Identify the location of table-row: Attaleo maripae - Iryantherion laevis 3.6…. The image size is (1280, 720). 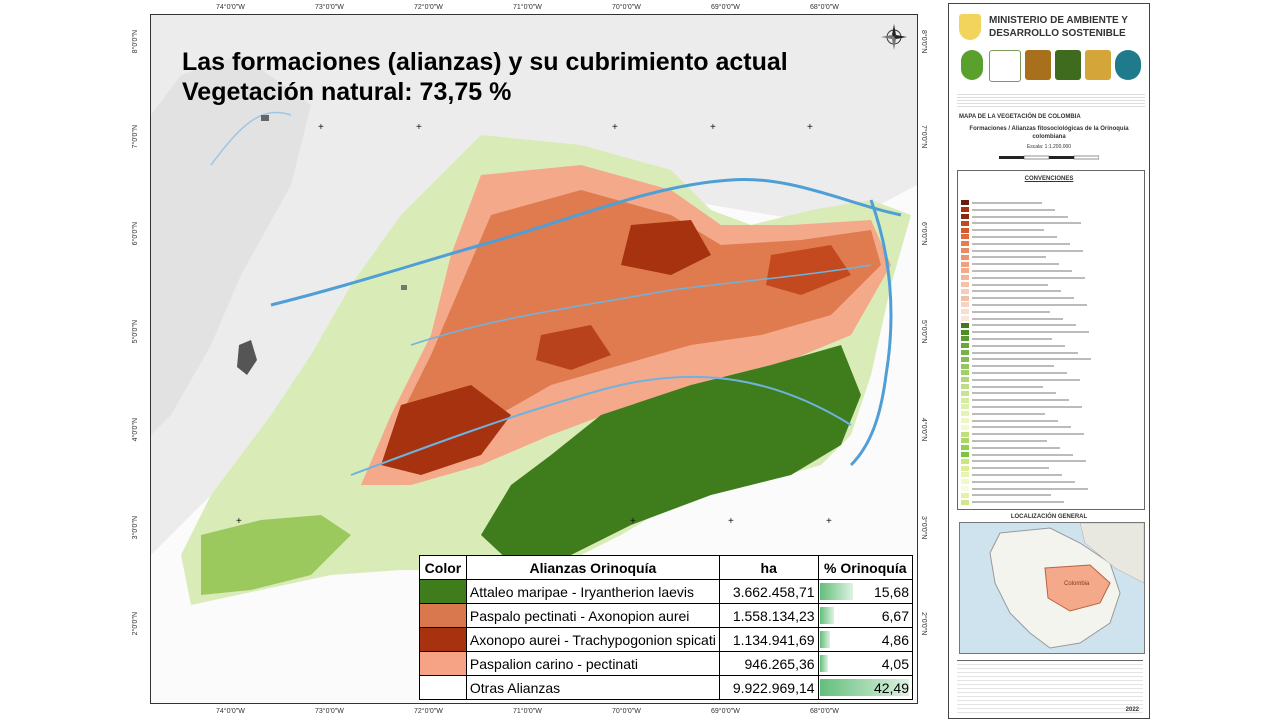
(666, 591).